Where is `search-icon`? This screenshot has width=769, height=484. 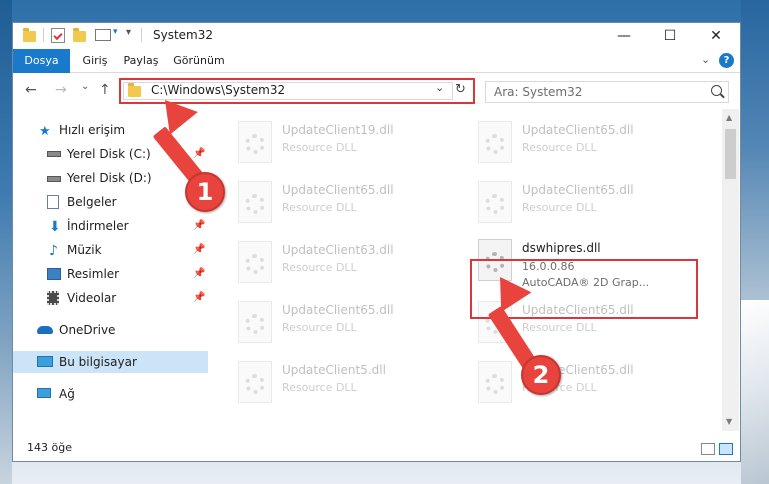
search-icon is located at coordinates (716, 90).